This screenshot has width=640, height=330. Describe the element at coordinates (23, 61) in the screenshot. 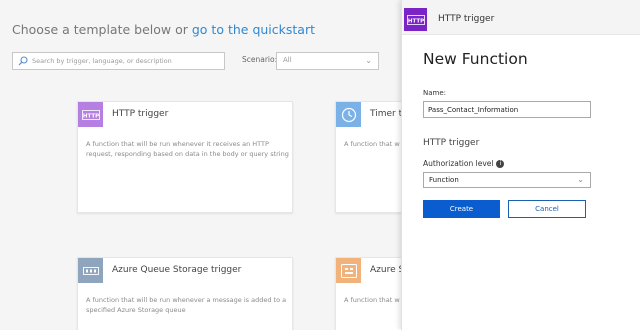

I see `search-icon` at that location.